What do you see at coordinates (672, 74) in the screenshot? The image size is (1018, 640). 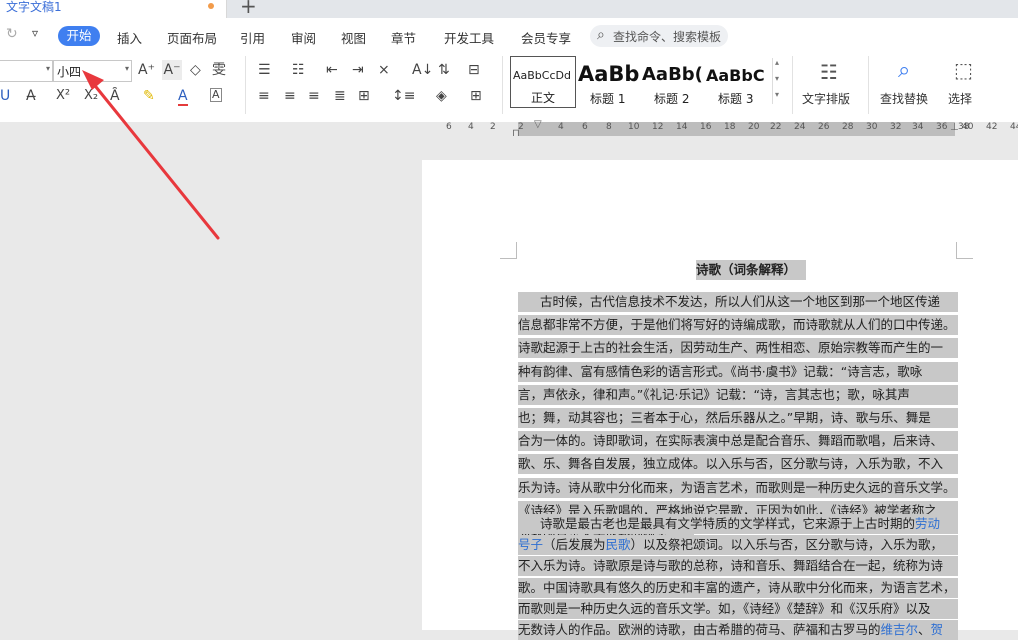 I see `style-preview: AaBb(` at bounding box center [672, 74].